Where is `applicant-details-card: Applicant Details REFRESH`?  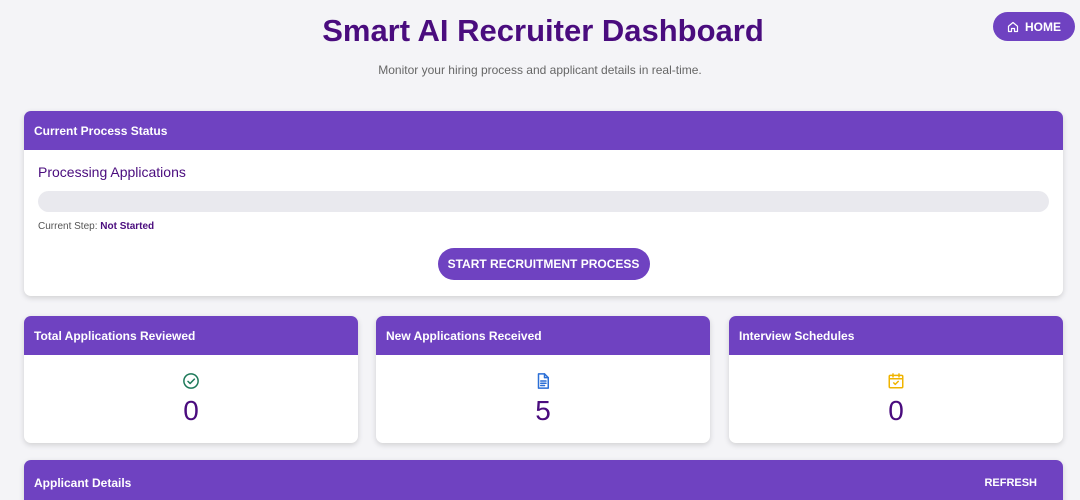 applicant-details-card: Applicant Details REFRESH is located at coordinates (543, 480).